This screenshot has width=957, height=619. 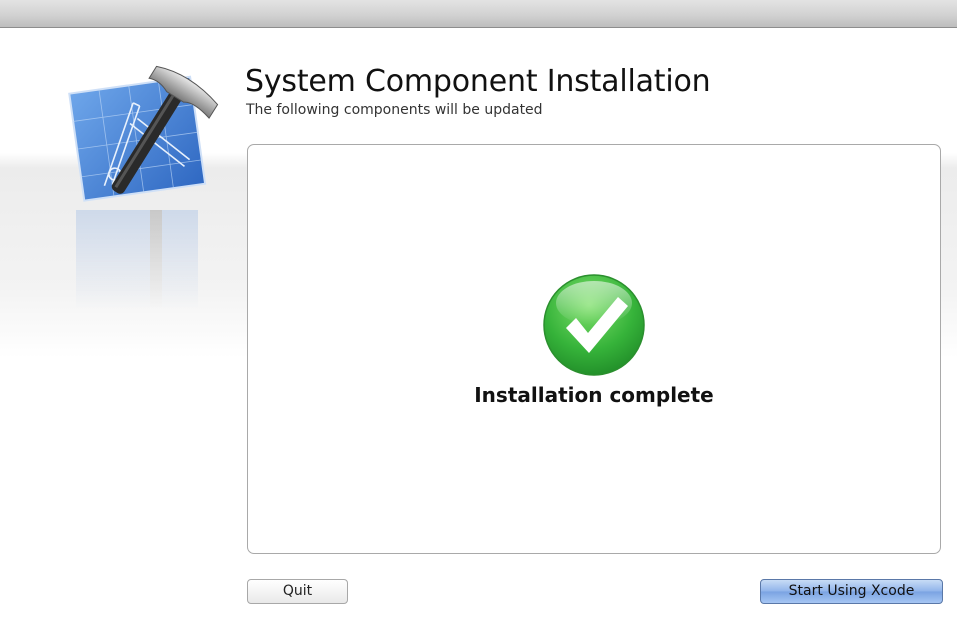 I want to click on start-using-xcode-button: Start Using Xcode, so click(x=851, y=591).